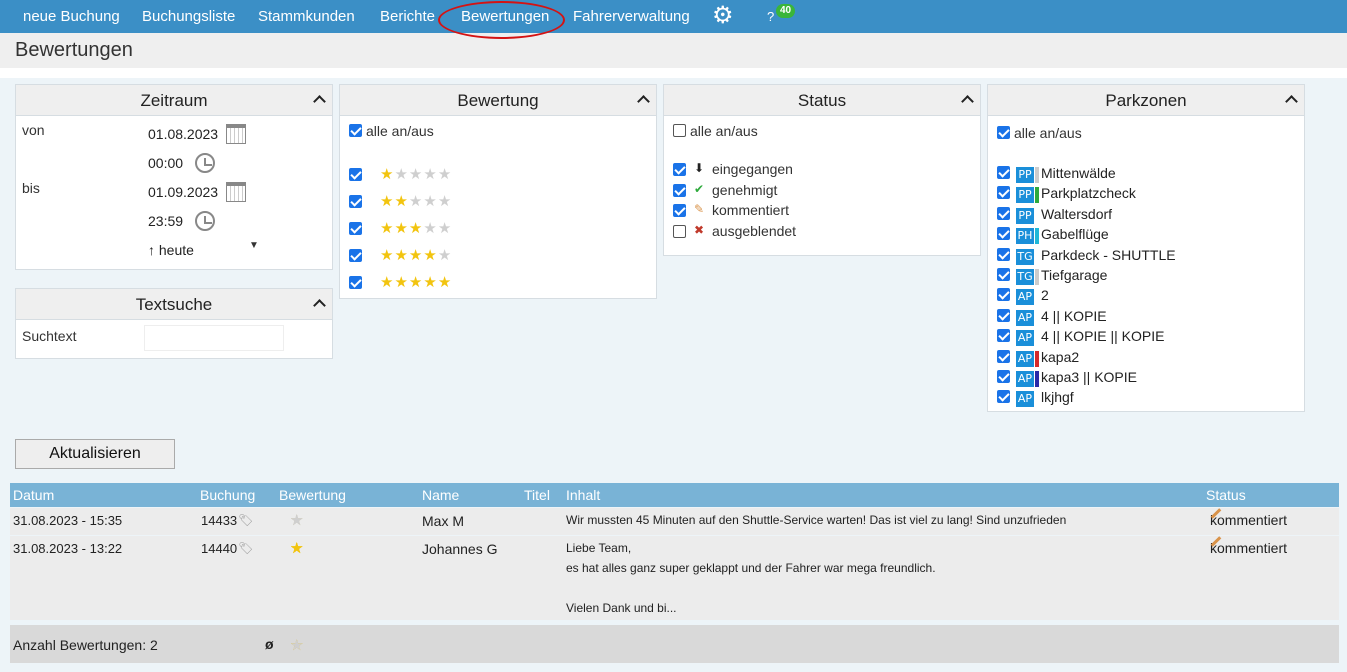 The width and height of the screenshot is (1347, 672). Describe the element at coordinates (188, 16) in the screenshot. I see `nav-buchungsliste: Buchungsliste` at that location.